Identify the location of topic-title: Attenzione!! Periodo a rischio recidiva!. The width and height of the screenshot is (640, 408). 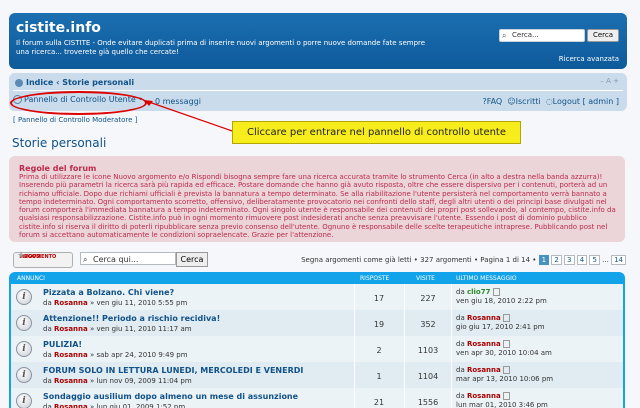
(131, 318).